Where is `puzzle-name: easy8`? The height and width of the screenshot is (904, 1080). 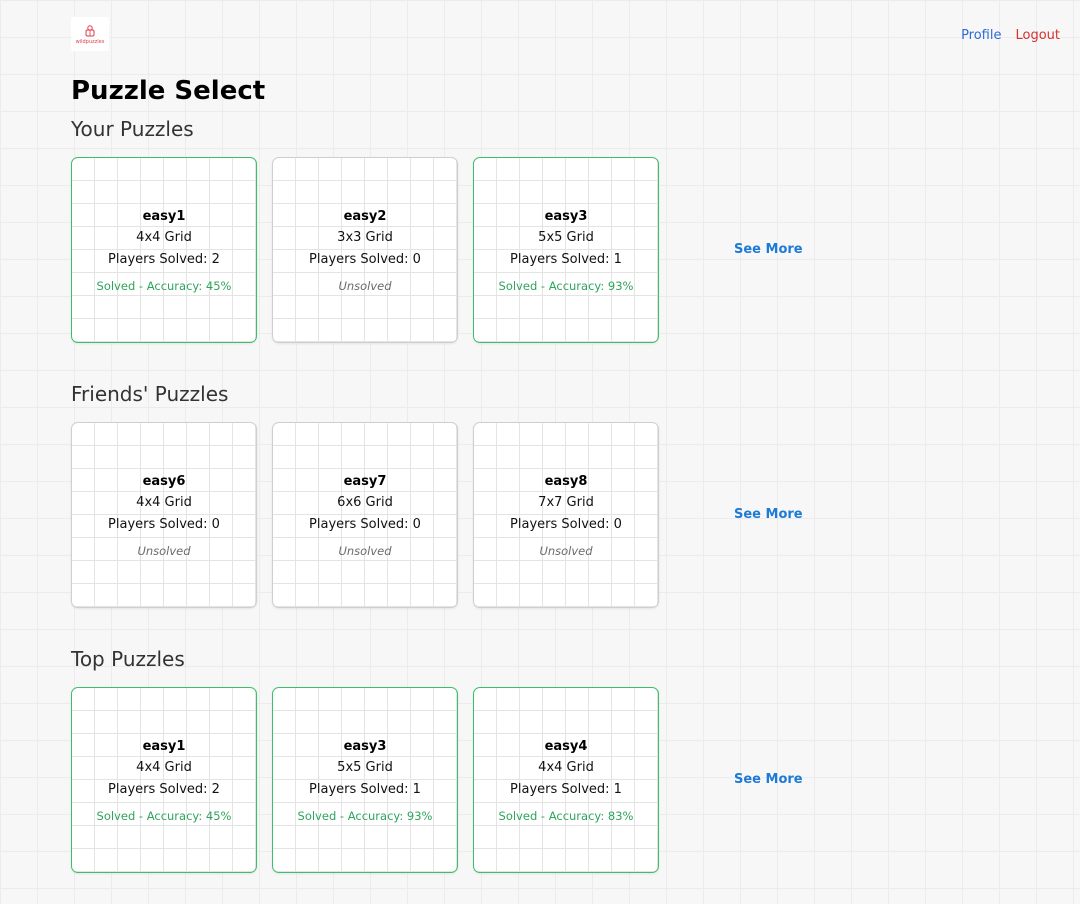 puzzle-name: easy8 is located at coordinates (566, 481).